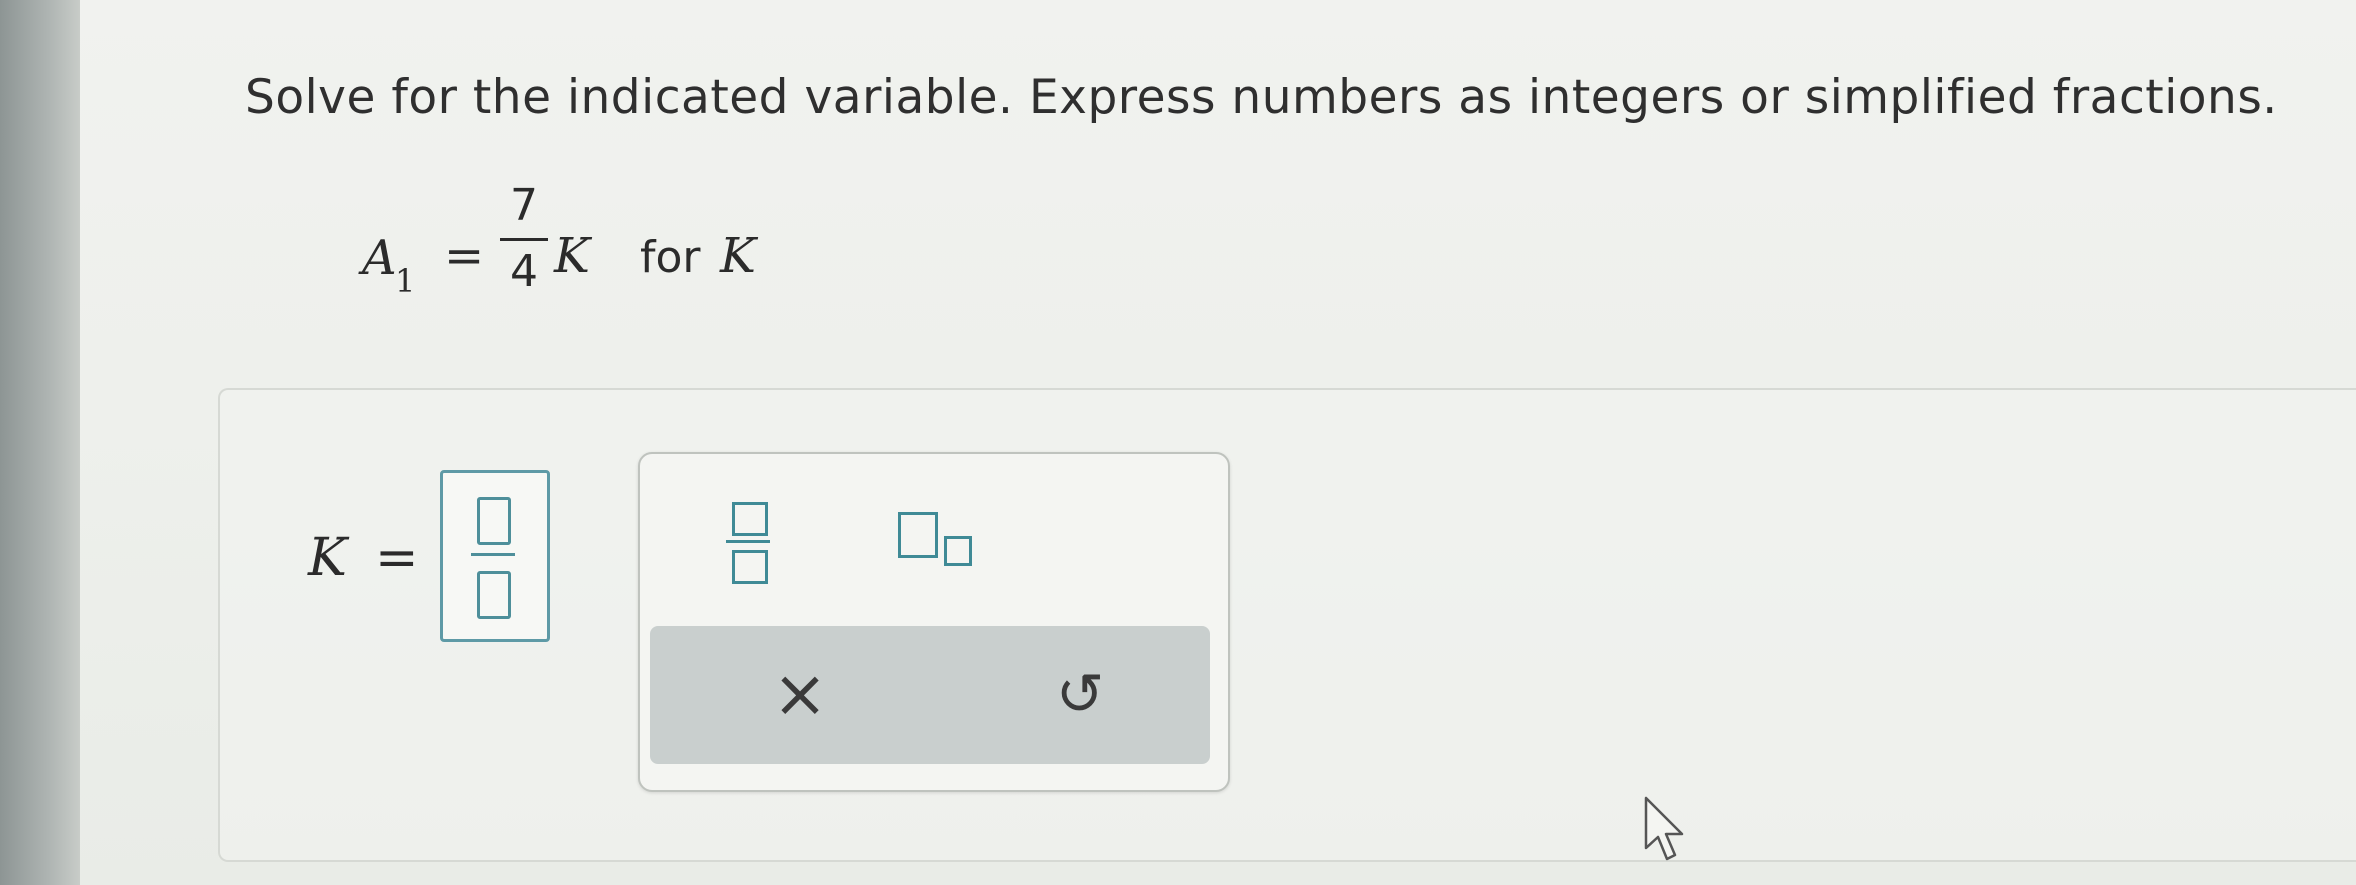  Describe the element at coordinates (494, 521) in the screenshot. I see `numerator-placeholder` at that location.